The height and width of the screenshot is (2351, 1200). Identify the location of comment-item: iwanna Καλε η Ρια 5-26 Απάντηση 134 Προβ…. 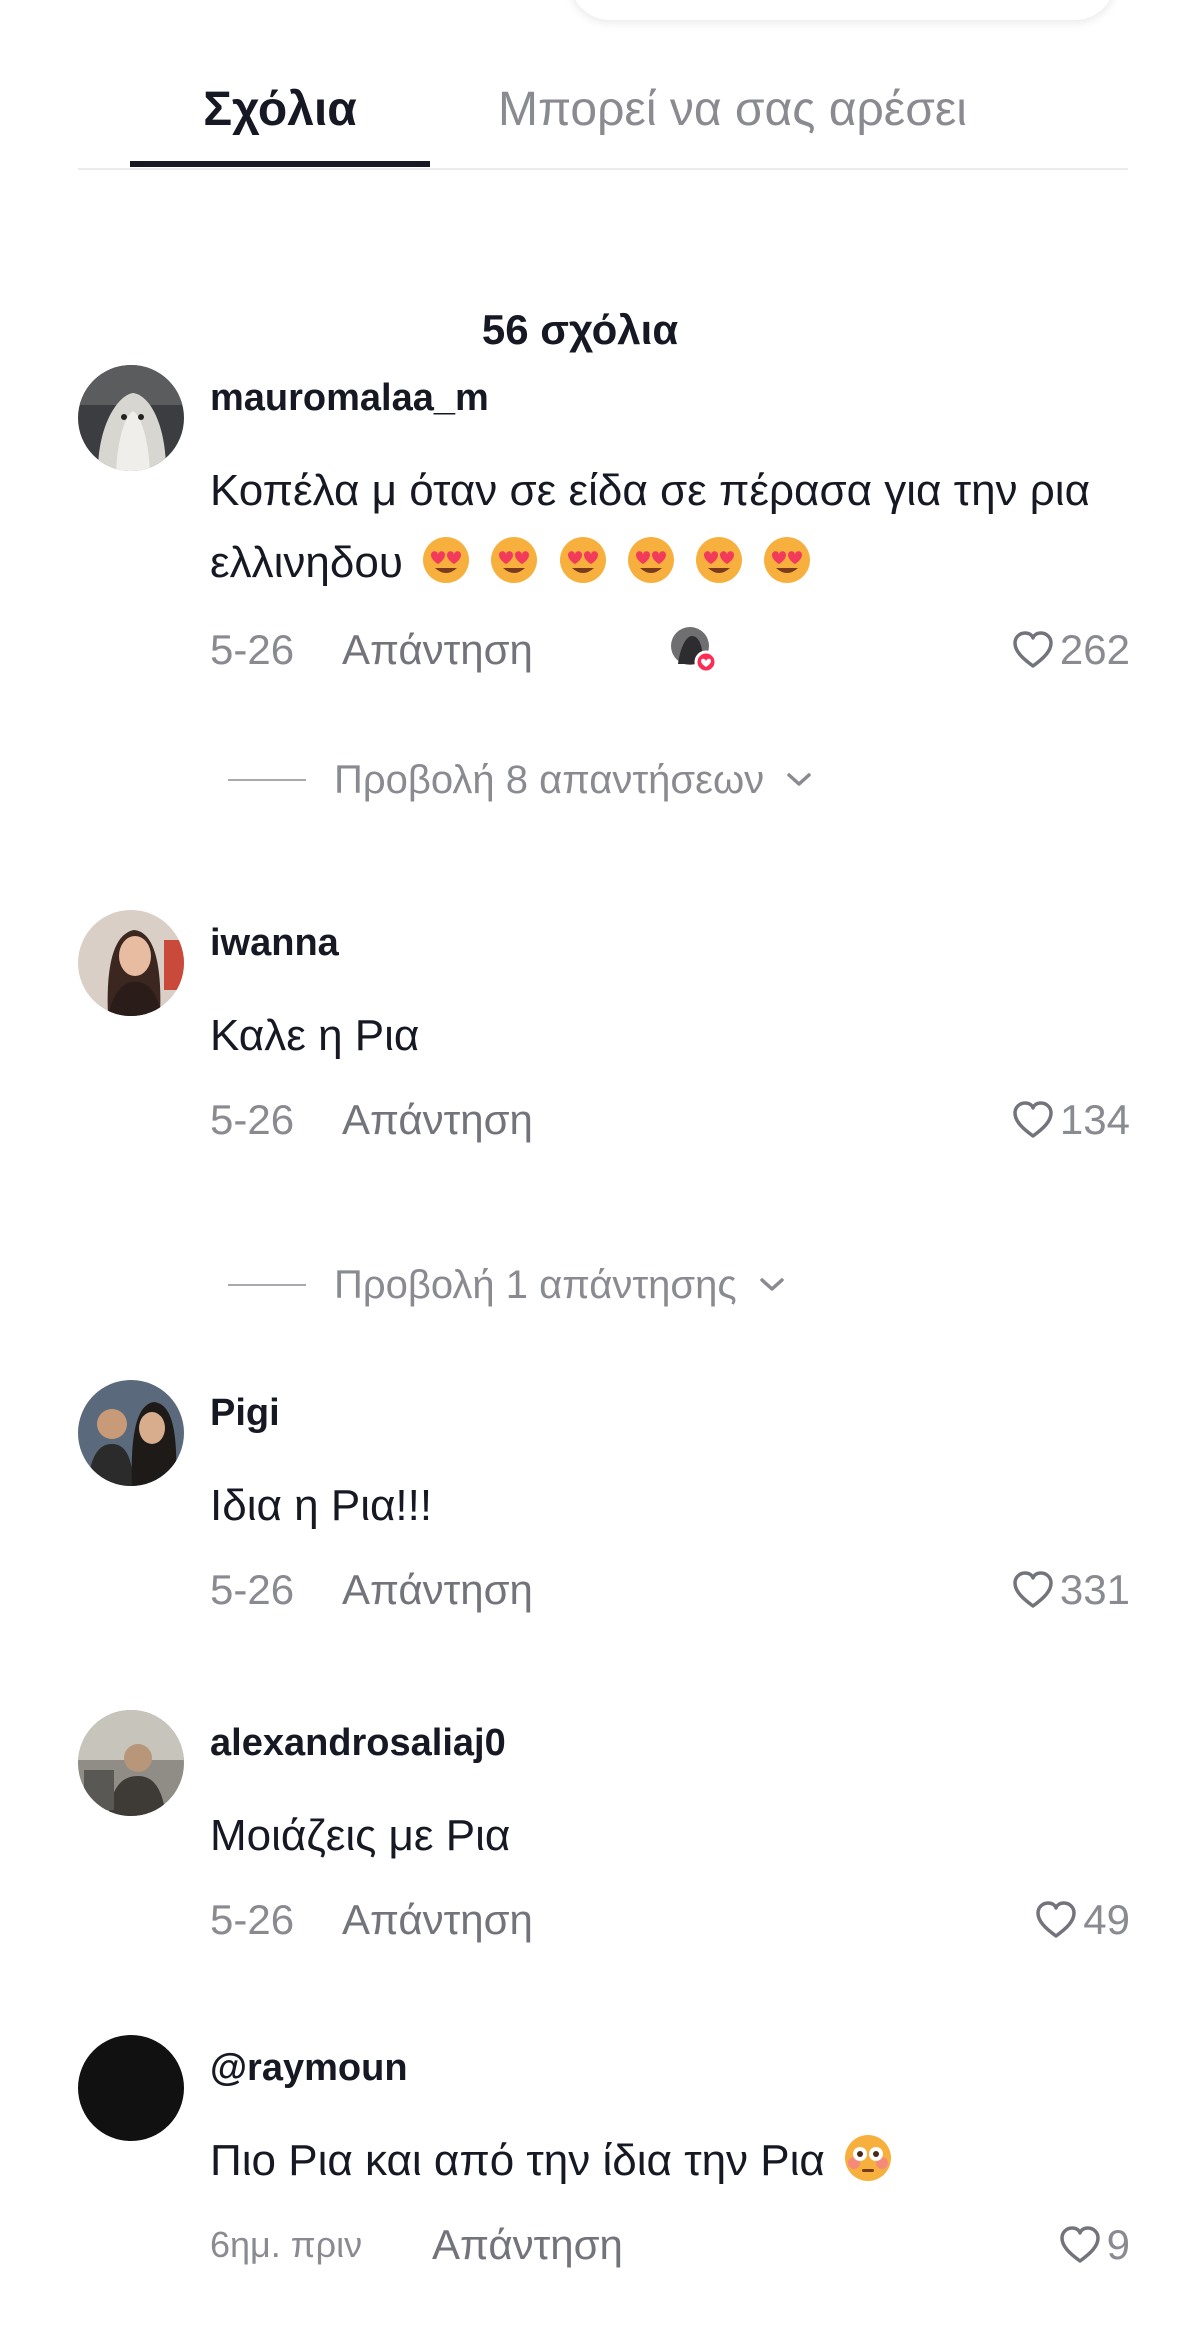
(604, 1110).